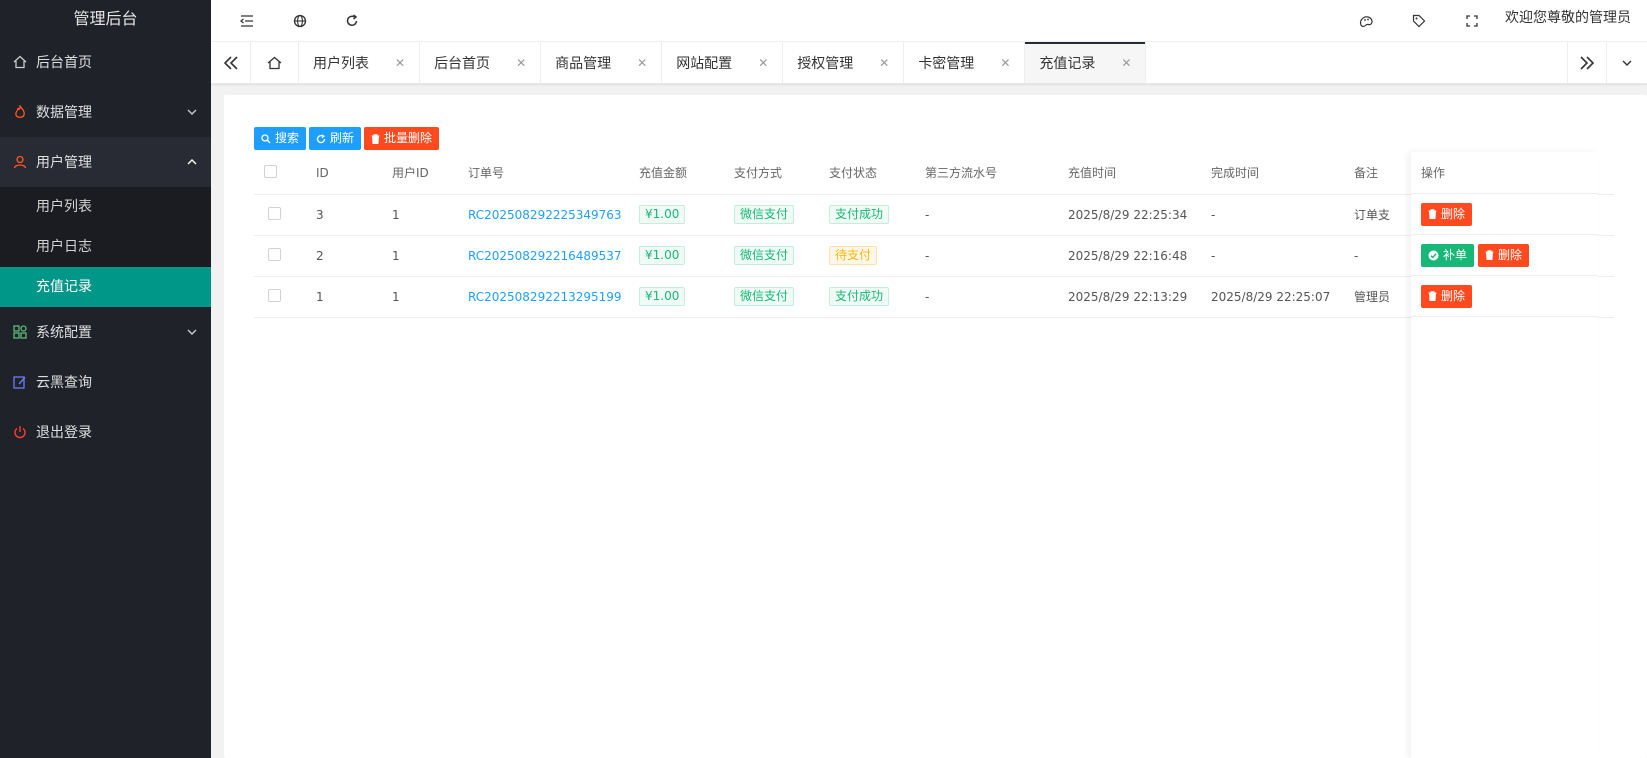 This screenshot has height=758, width=1647. What do you see at coordinates (354, 297) in the screenshot?
I see `cell-id: 1` at bounding box center [354, 297].